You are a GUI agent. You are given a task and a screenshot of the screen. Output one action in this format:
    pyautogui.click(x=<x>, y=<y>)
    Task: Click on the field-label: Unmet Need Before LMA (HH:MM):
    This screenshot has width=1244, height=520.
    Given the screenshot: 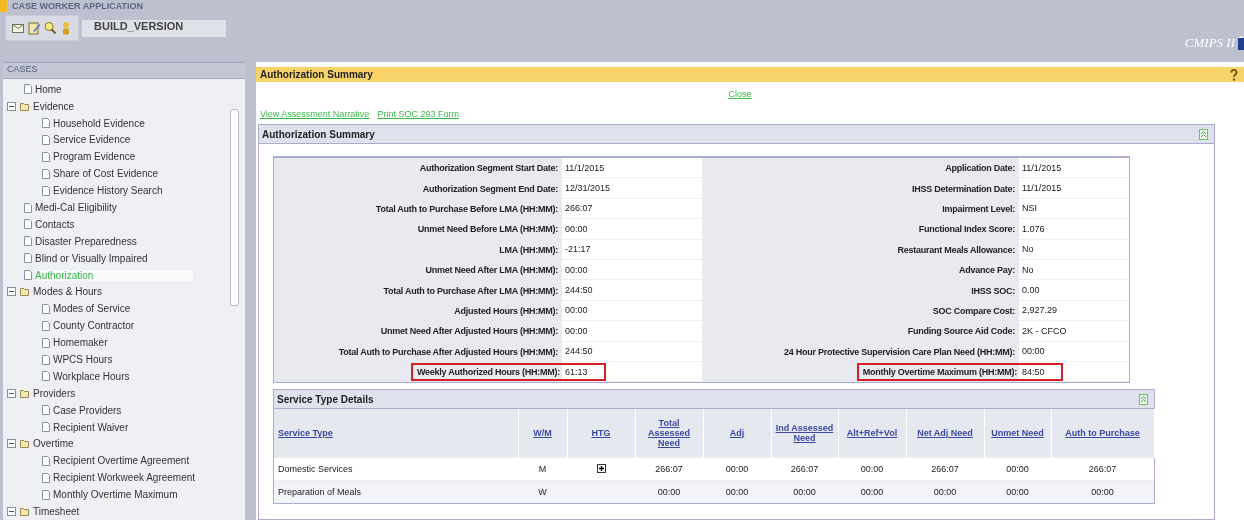 What is the action you would take?
    pyautogui.click(x=487, y=229)
    